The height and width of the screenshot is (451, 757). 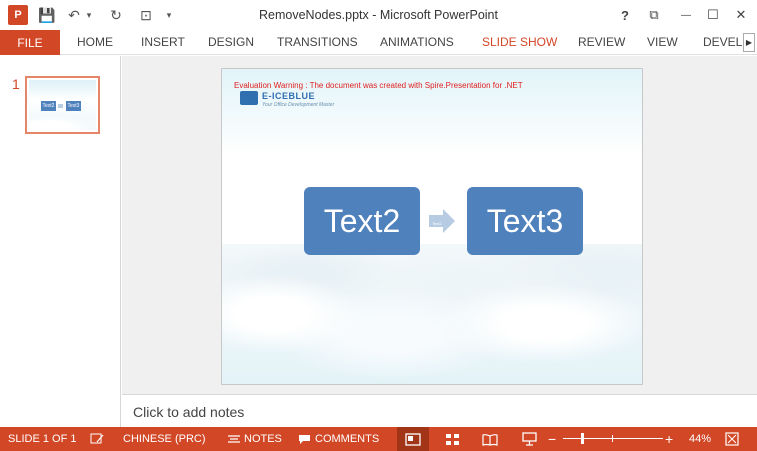 I want to click on logo-icon, so click(x=249, y=98).